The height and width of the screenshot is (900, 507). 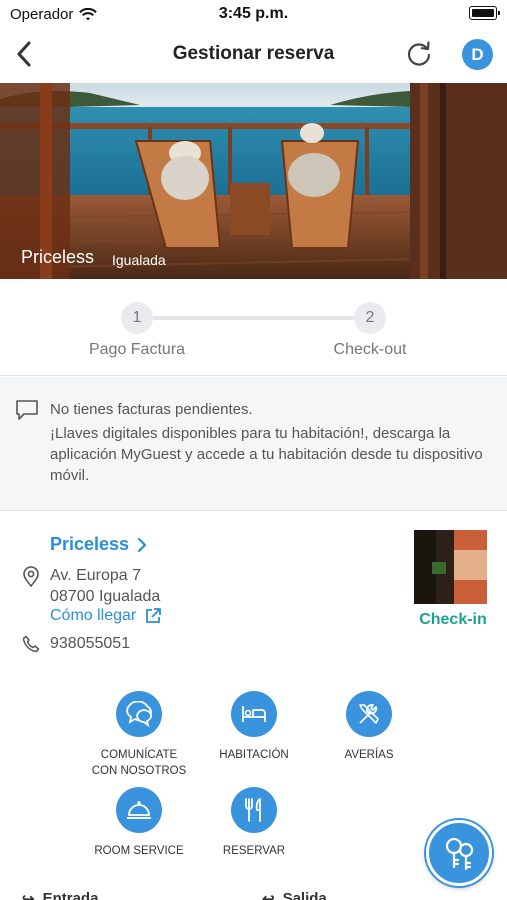 I want to click on stepper-line, so click(x=254, y=318).